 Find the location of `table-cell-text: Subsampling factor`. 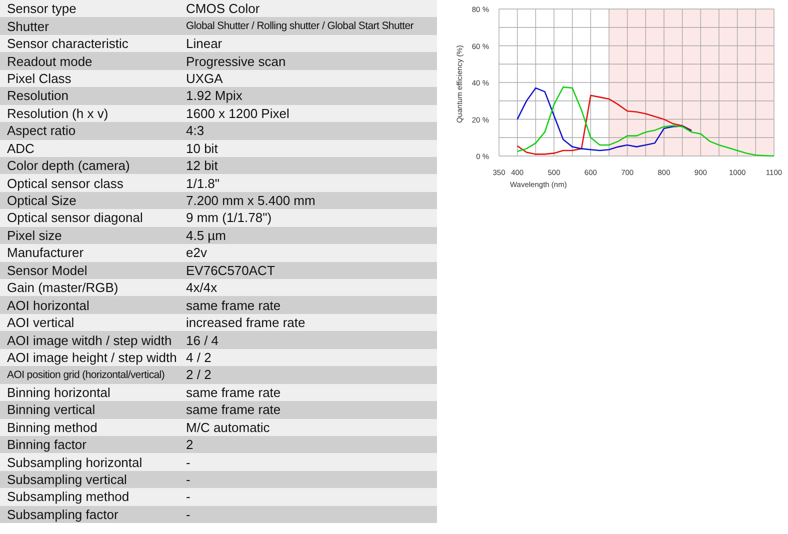

table-cell-text: Subsampling factor is located at coordinates (63, 514).